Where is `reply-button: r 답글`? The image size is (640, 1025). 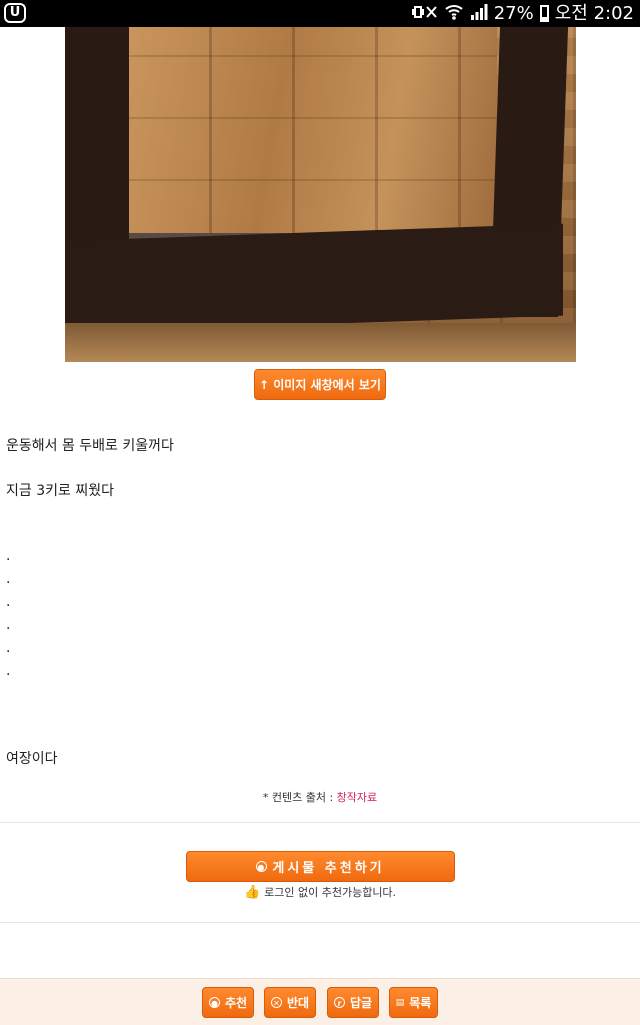 reply-button: r 답글 is located at coordinates (353, 1002).